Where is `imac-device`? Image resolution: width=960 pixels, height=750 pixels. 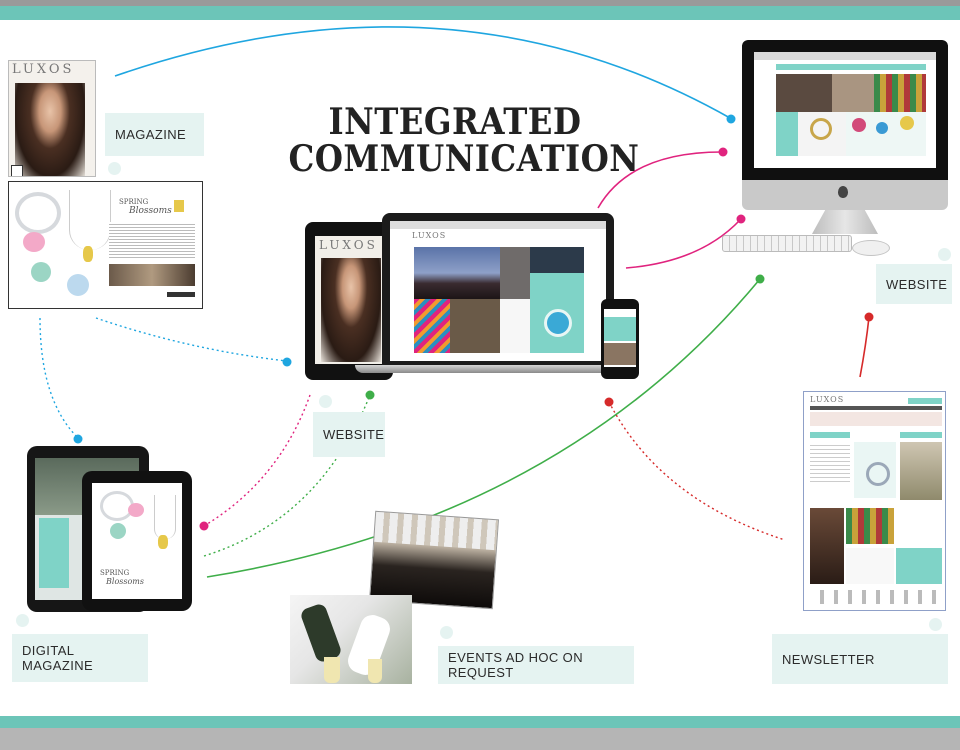 imac-device is located at coordinates (845, 125).